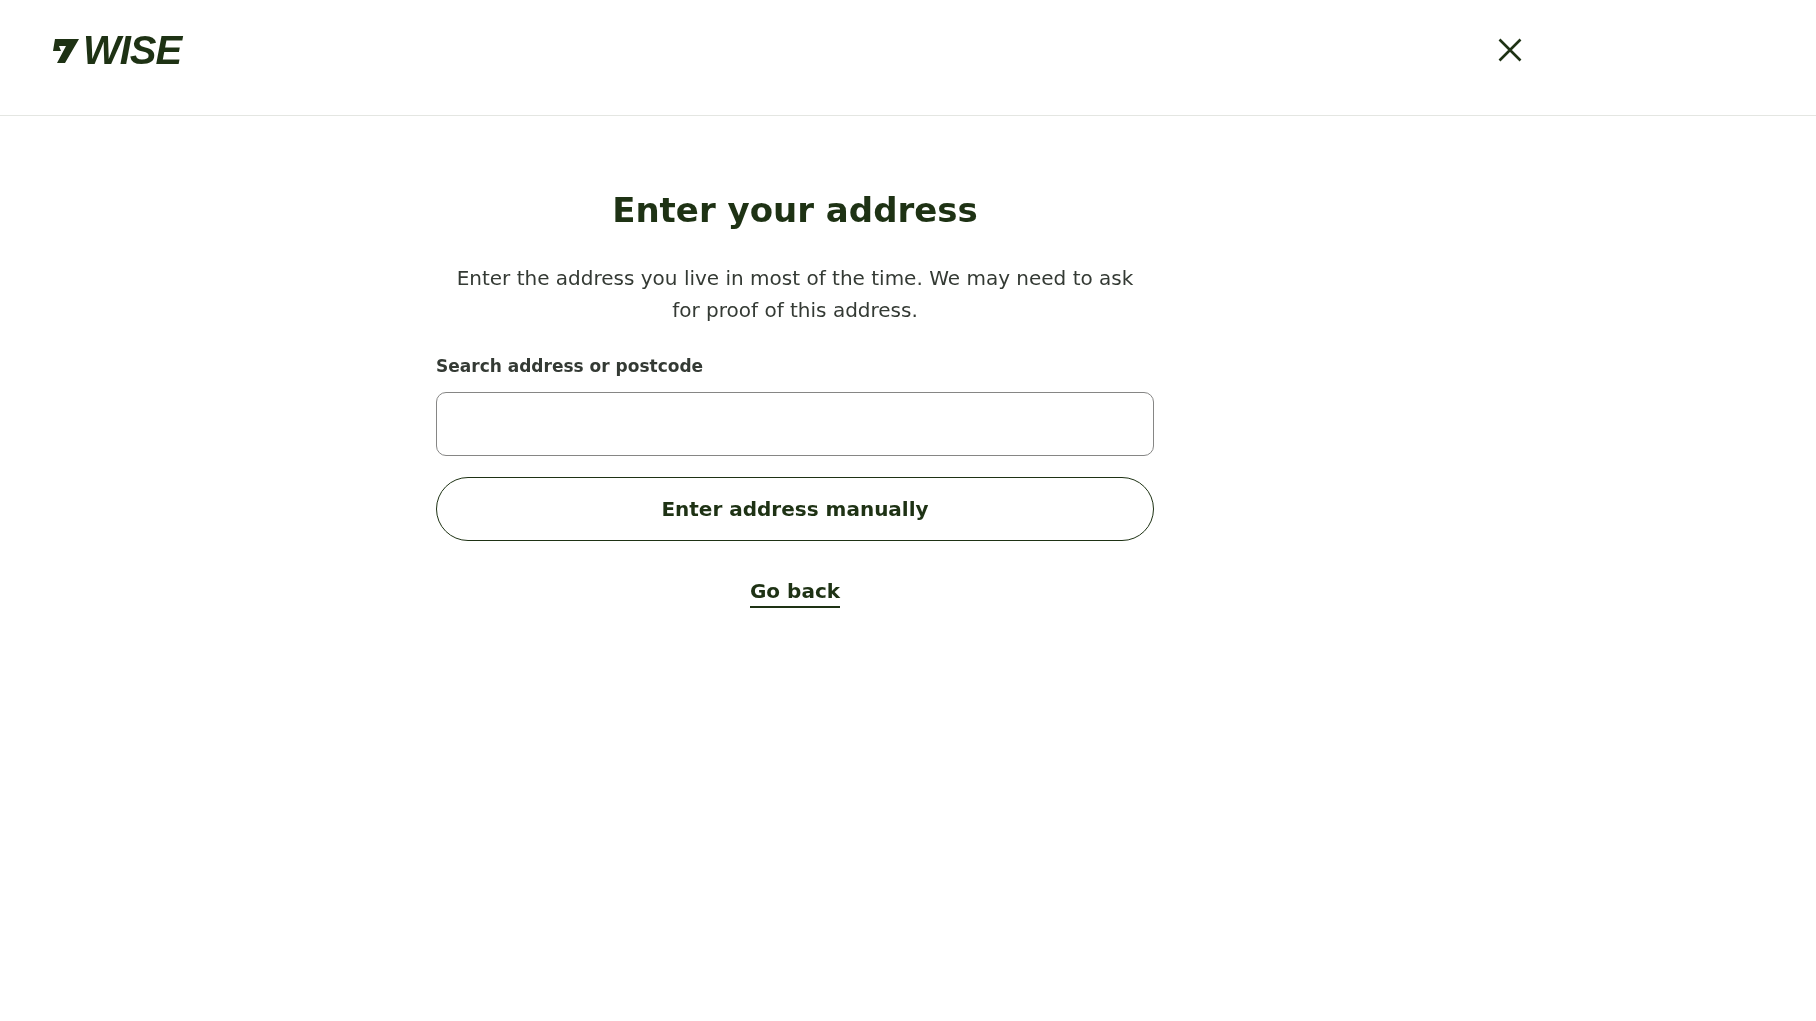 Image resolution: width=1816 pixels, height=1021 pixels. What do you see at coordinates (1510, 50) in the screenshot?
I see `close-icon` at bounding box center [1510, 50].